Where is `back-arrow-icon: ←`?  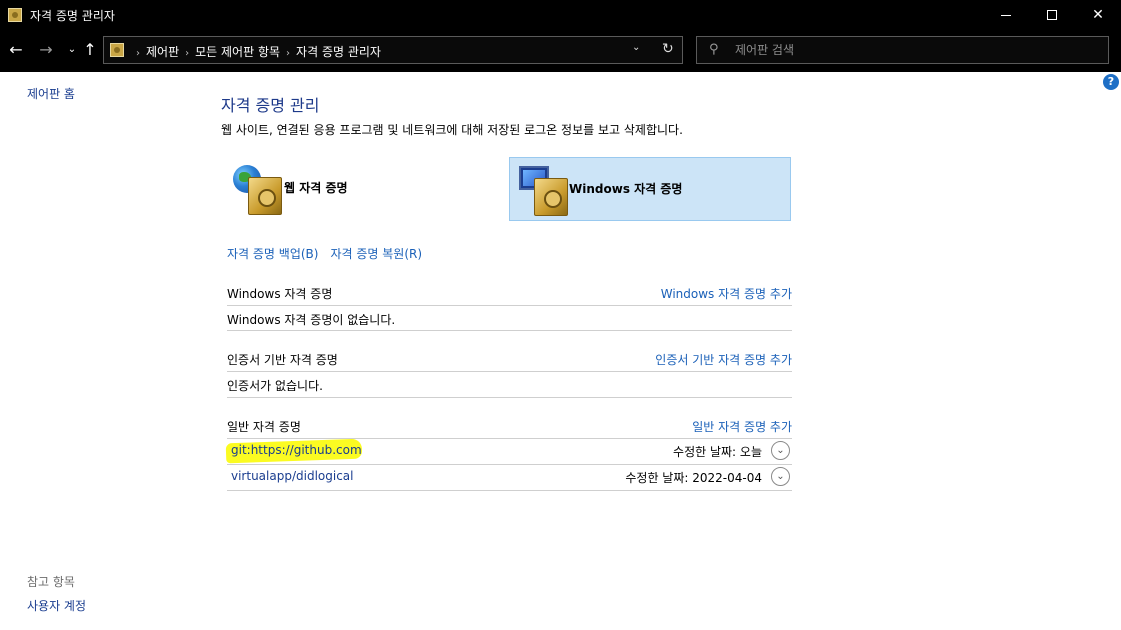
back-arrow-icon: ← is located at coordinates (16, 49).